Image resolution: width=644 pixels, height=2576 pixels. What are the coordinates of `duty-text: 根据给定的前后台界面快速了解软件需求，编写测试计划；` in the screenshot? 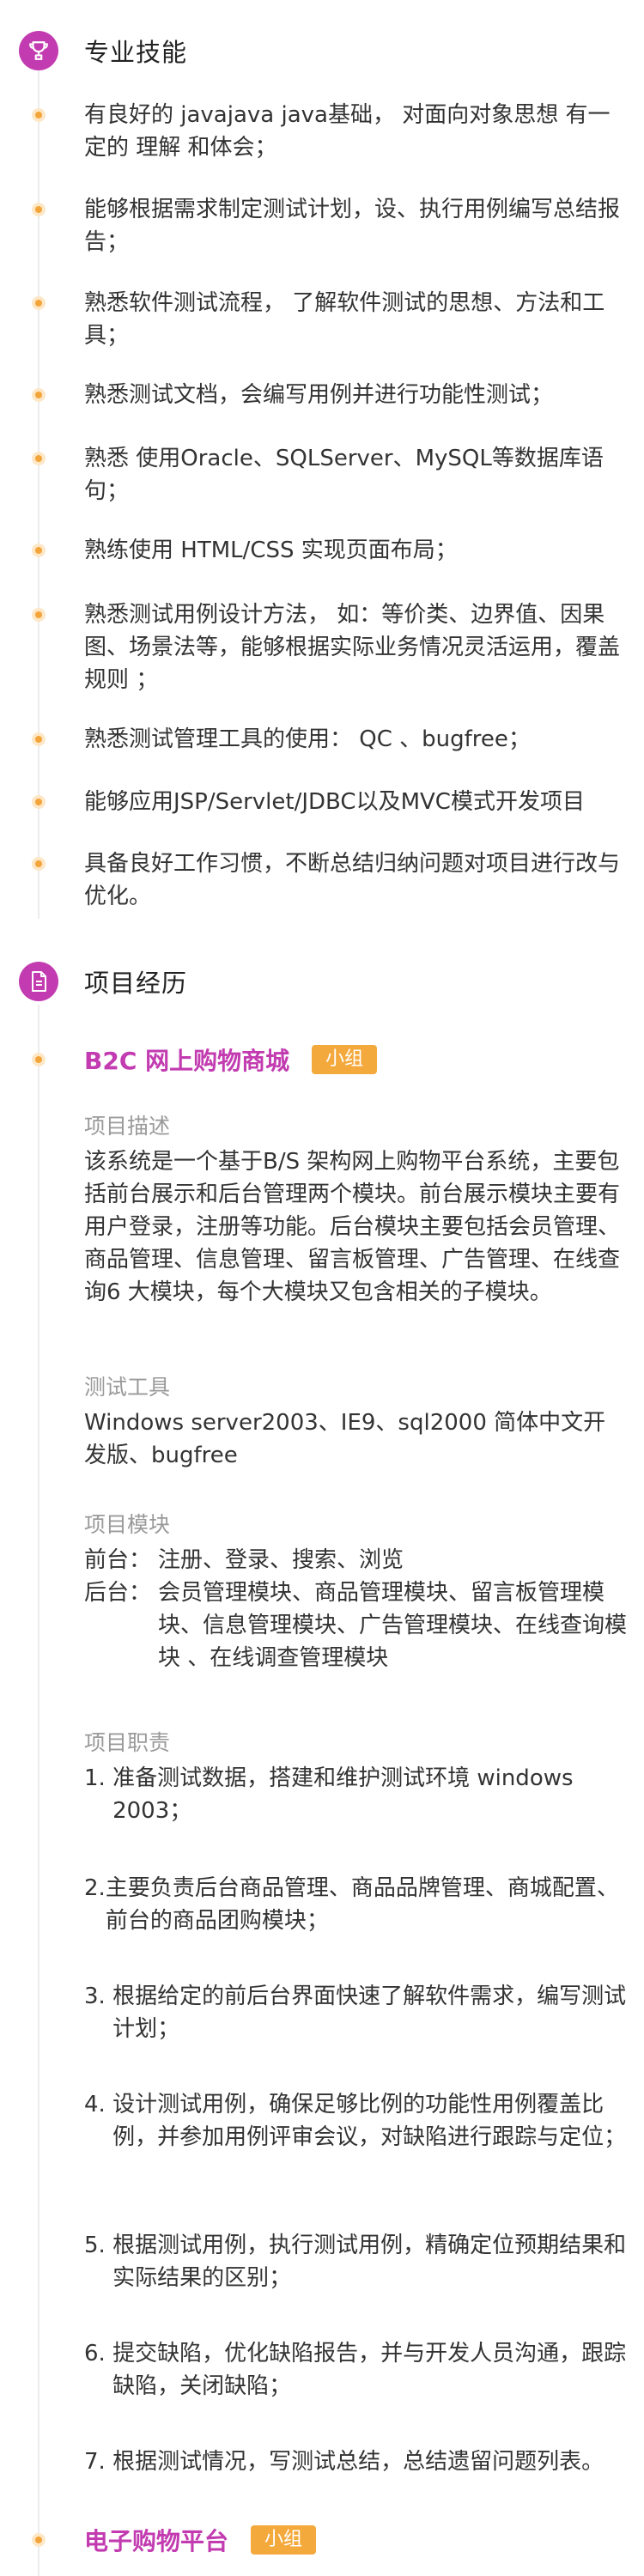 It's located at (369, 2013).